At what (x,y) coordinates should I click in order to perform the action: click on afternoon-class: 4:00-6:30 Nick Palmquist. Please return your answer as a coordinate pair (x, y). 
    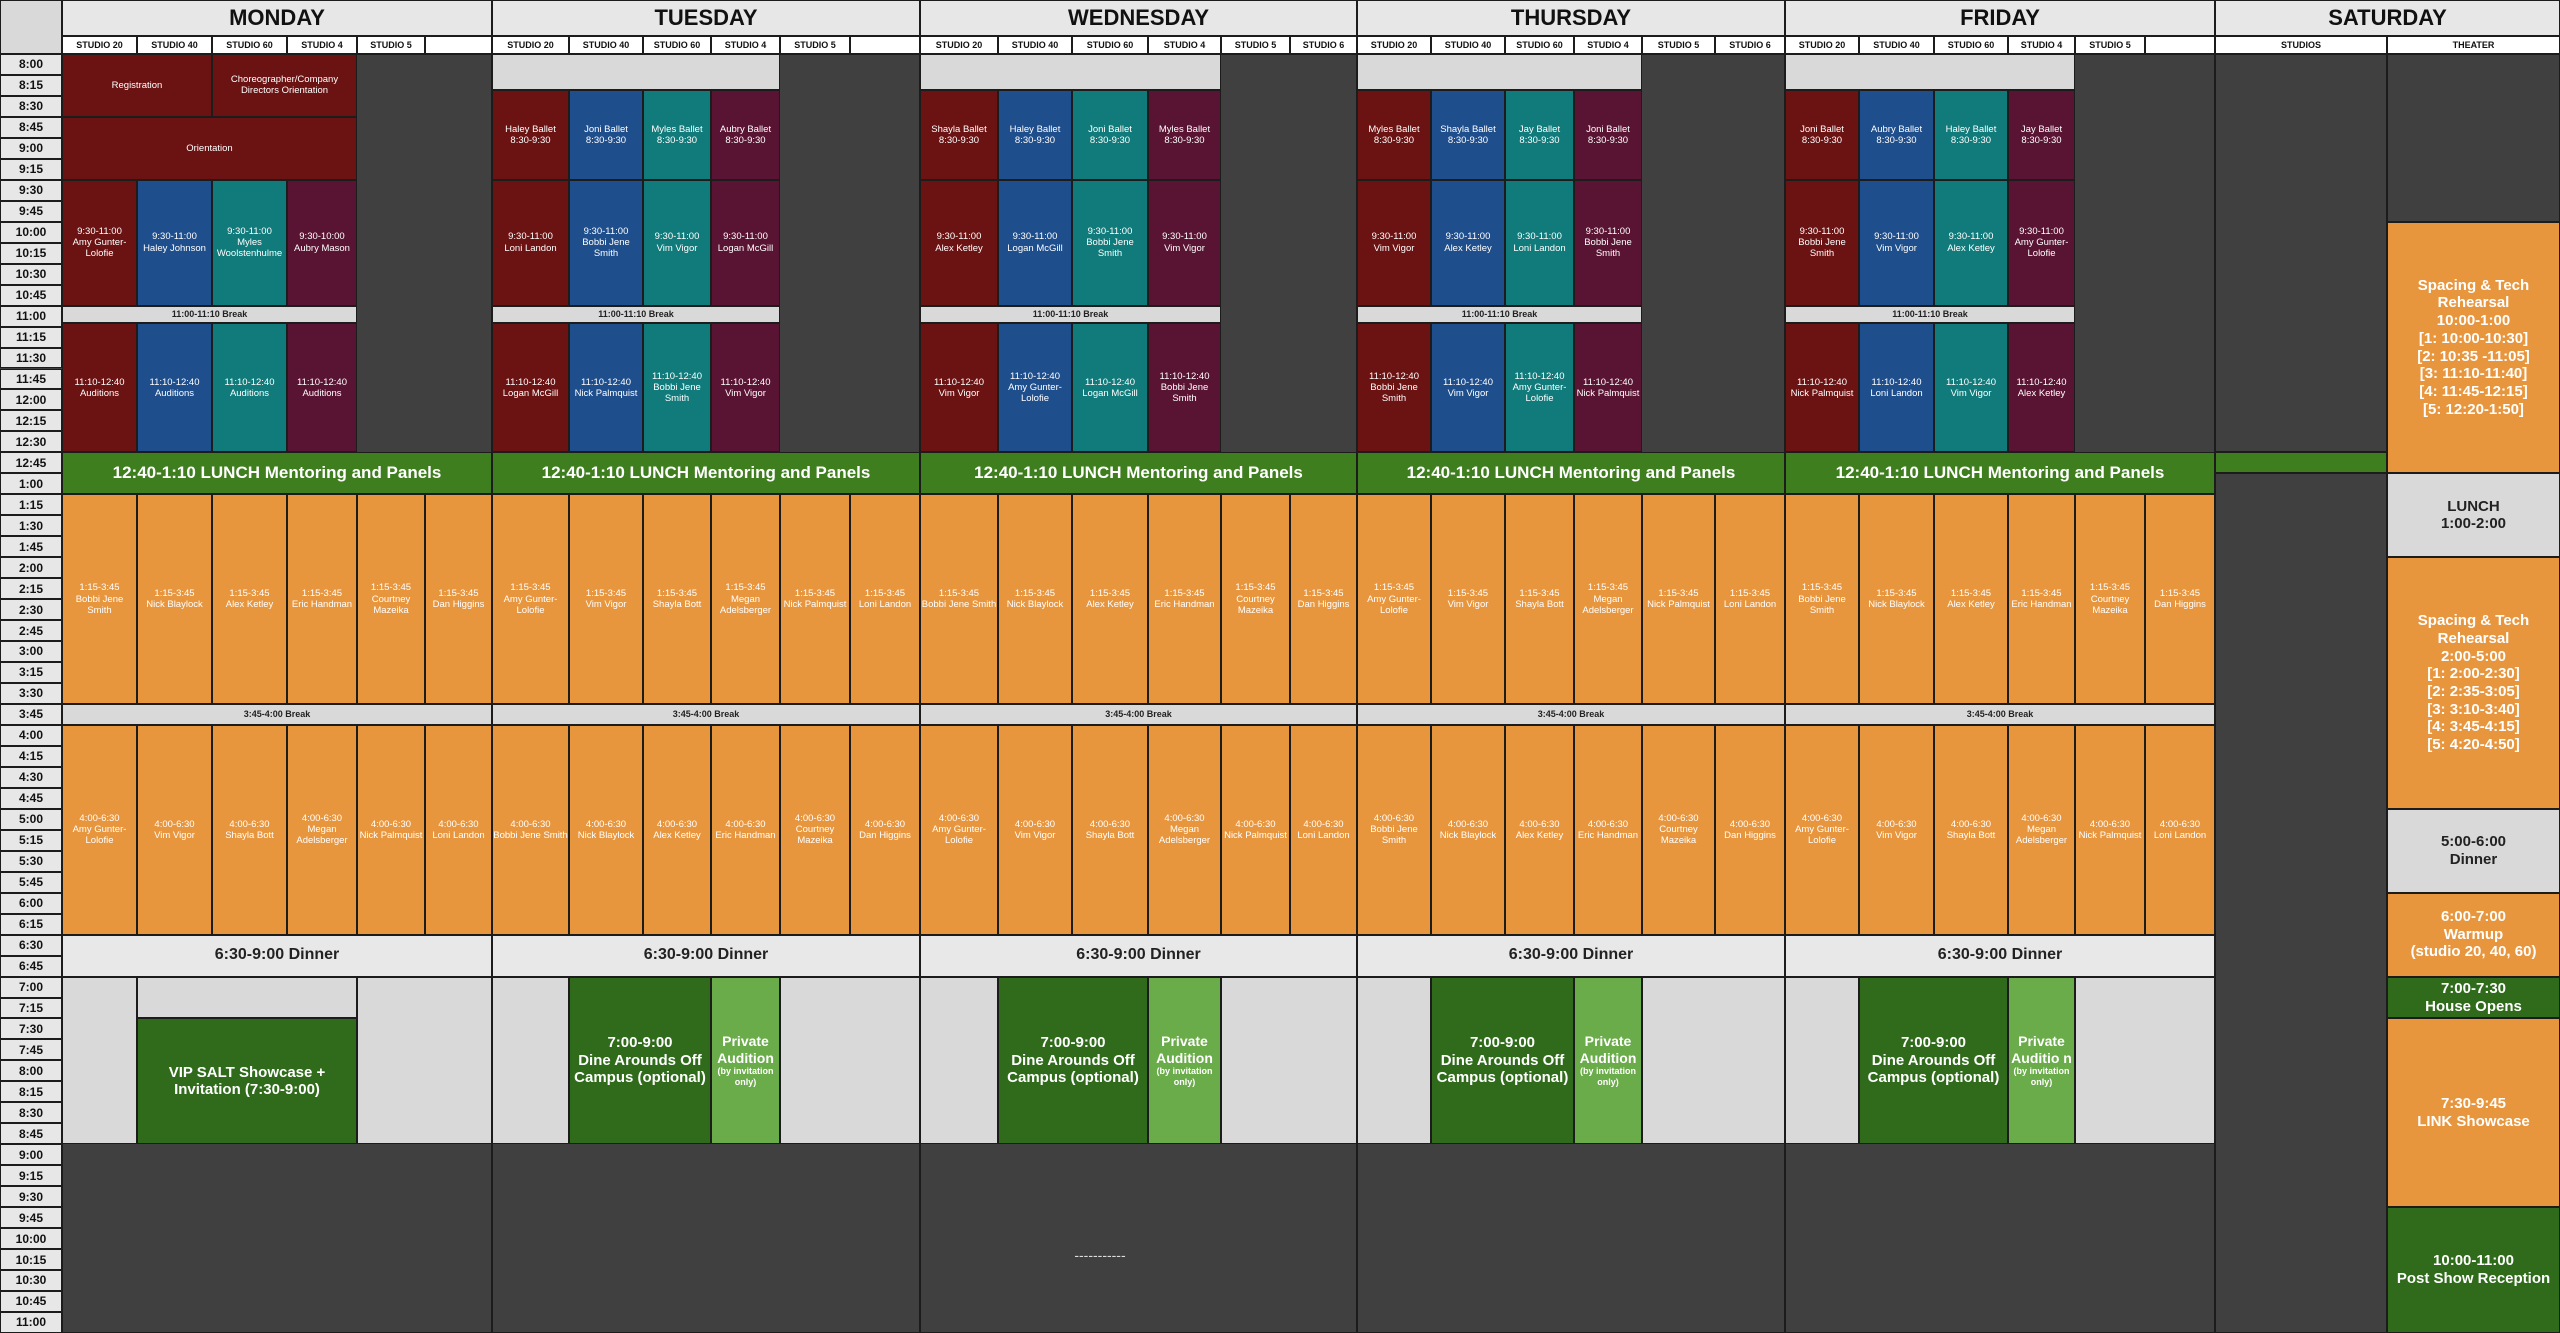
    Looking at the image, I should click on (1255, 829).